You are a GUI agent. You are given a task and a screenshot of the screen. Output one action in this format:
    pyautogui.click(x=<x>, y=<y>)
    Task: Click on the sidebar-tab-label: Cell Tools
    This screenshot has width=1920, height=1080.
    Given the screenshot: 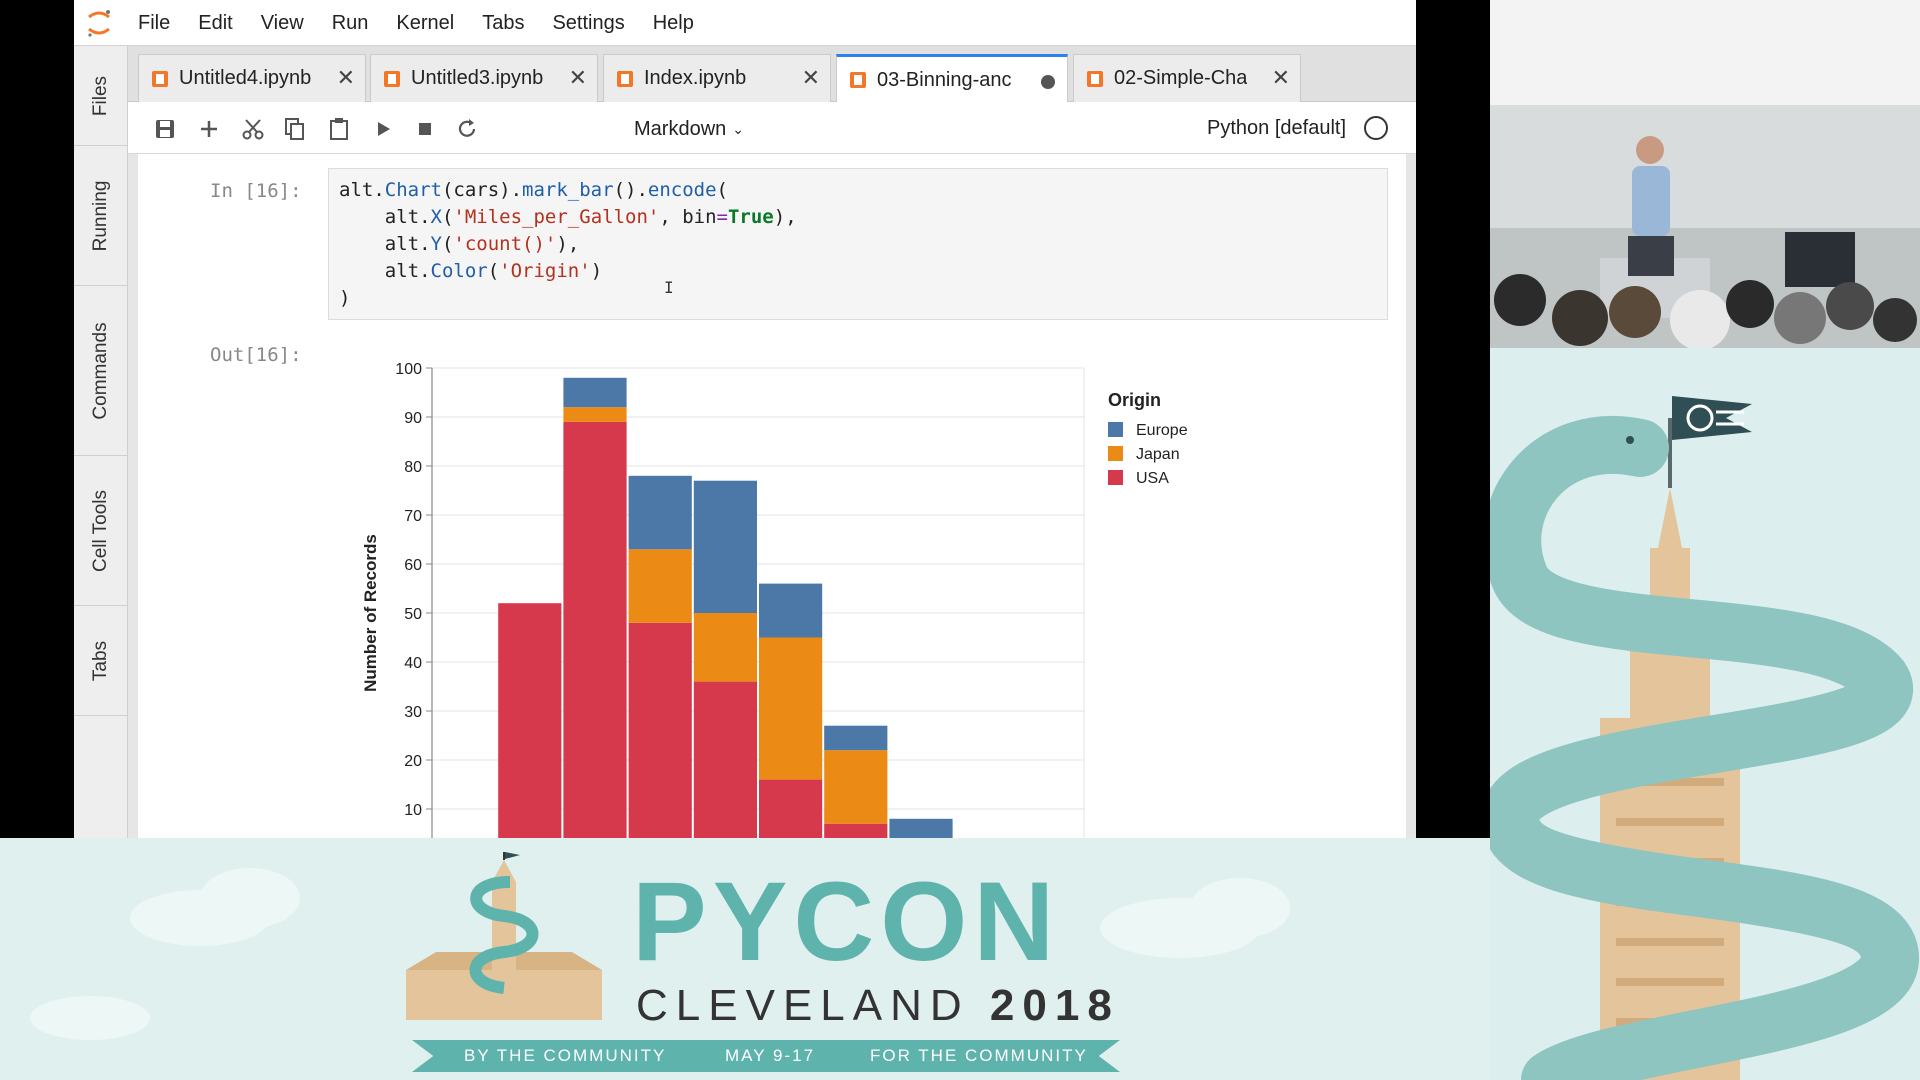 What is the action you would take?
    pyautogui.click(x=100, y=530)
    